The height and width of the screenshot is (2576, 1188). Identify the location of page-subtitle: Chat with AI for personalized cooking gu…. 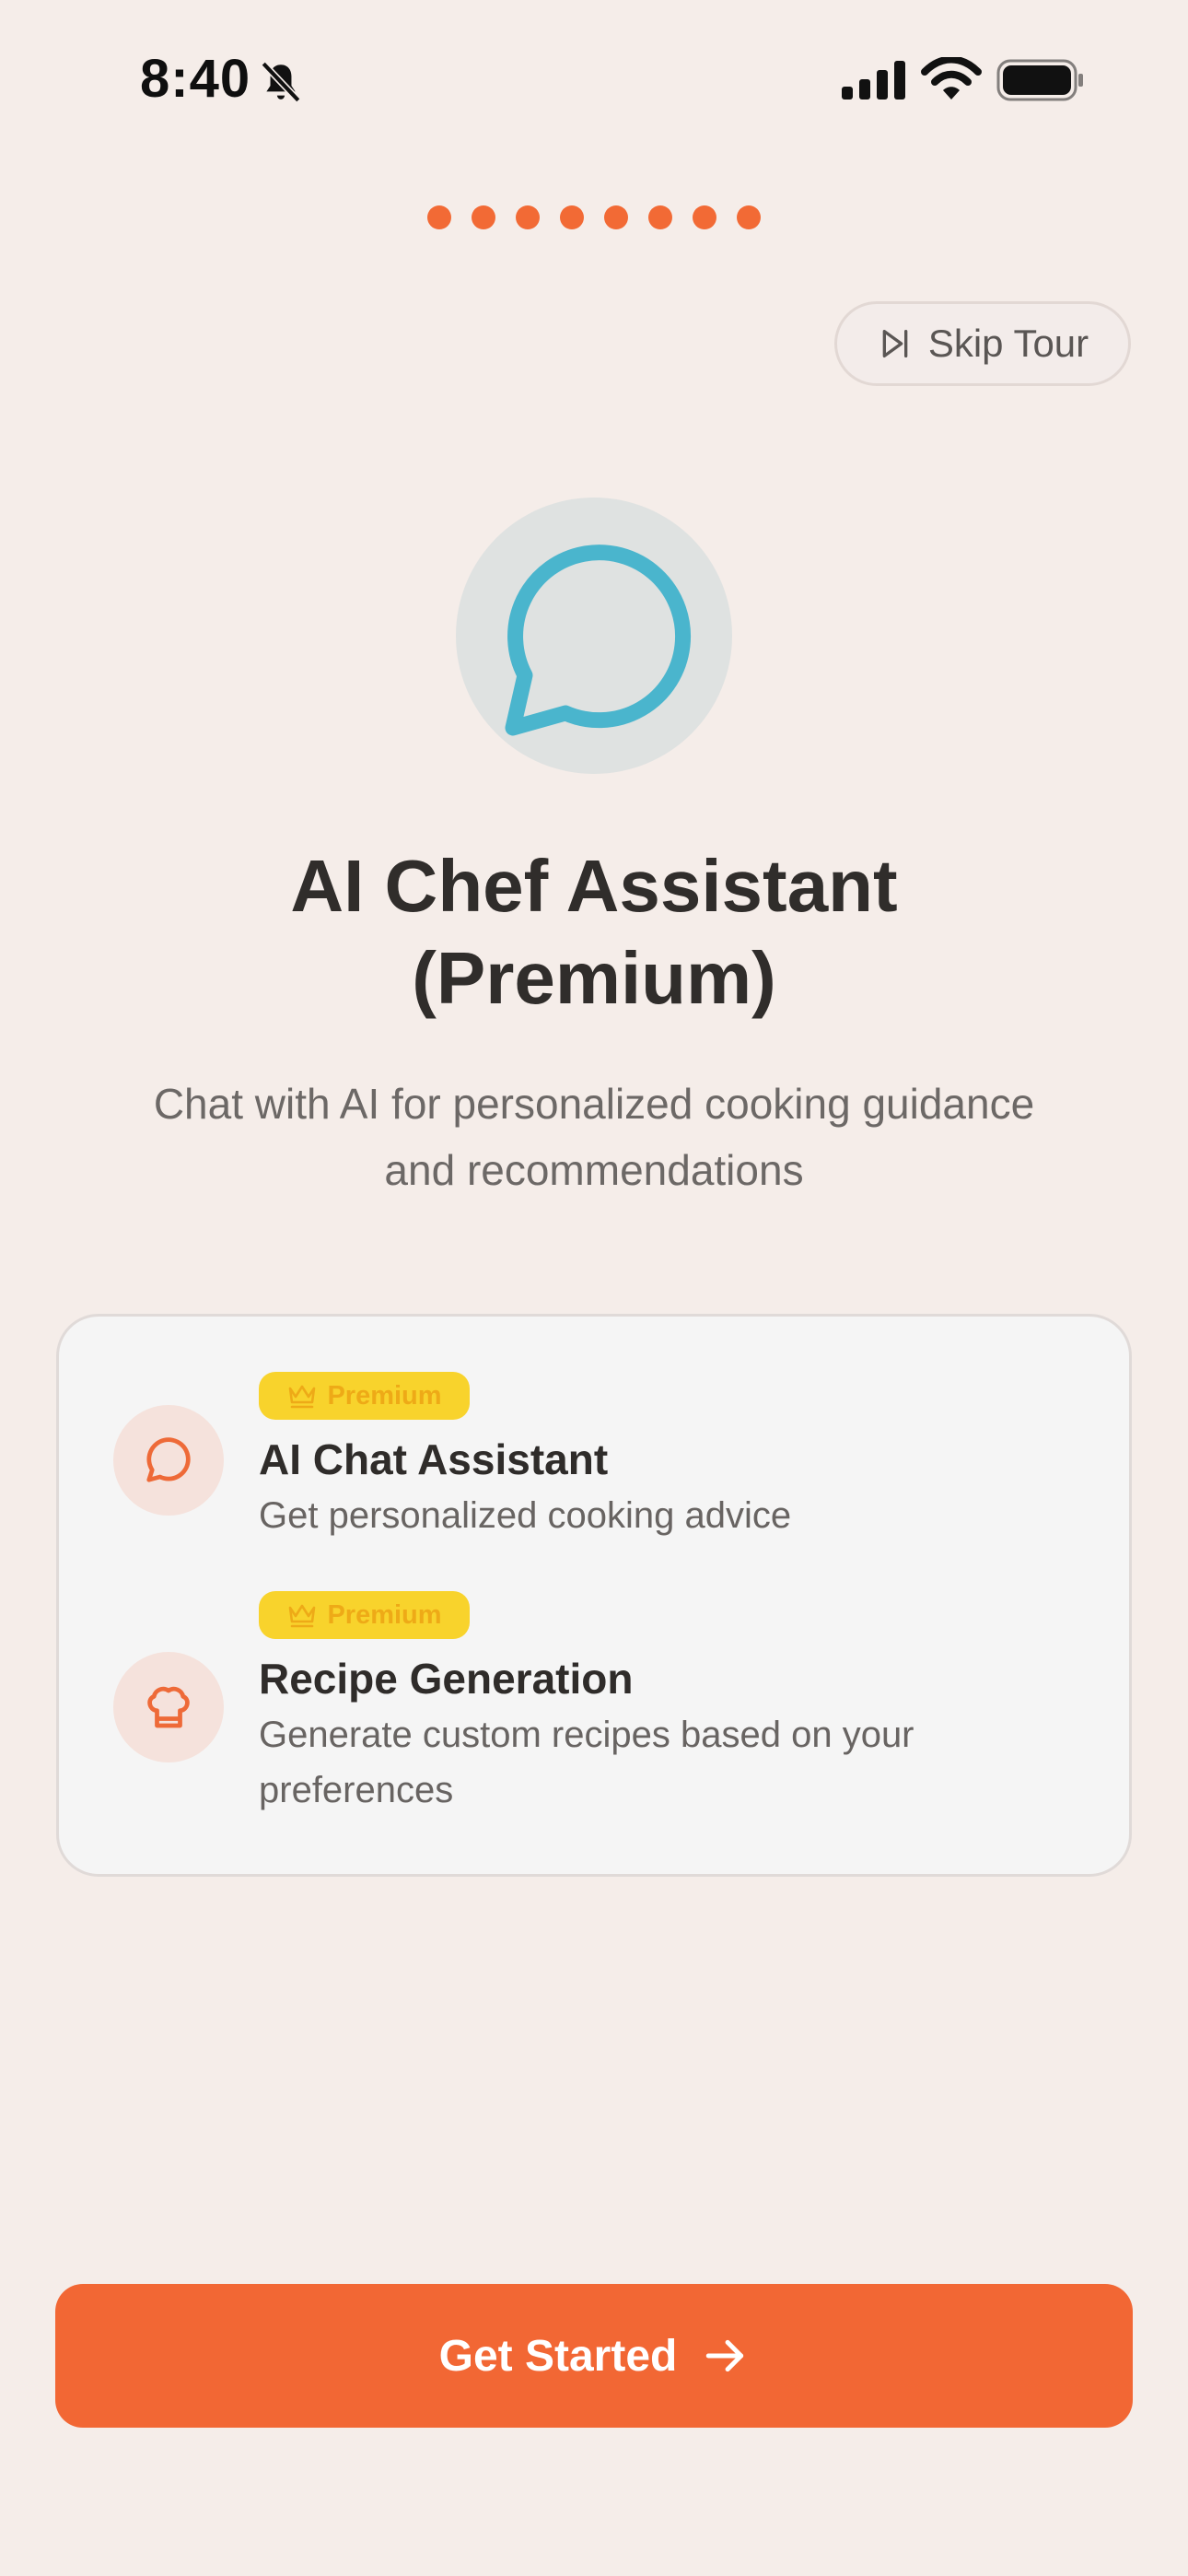
(594, 1137).